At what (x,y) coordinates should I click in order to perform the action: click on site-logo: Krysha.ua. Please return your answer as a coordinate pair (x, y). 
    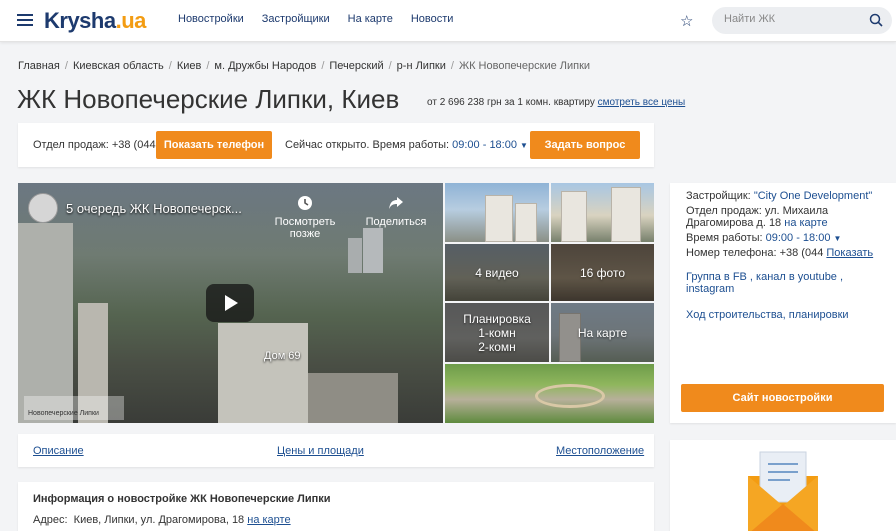
    Looking at the image, I should click on (95, 21).